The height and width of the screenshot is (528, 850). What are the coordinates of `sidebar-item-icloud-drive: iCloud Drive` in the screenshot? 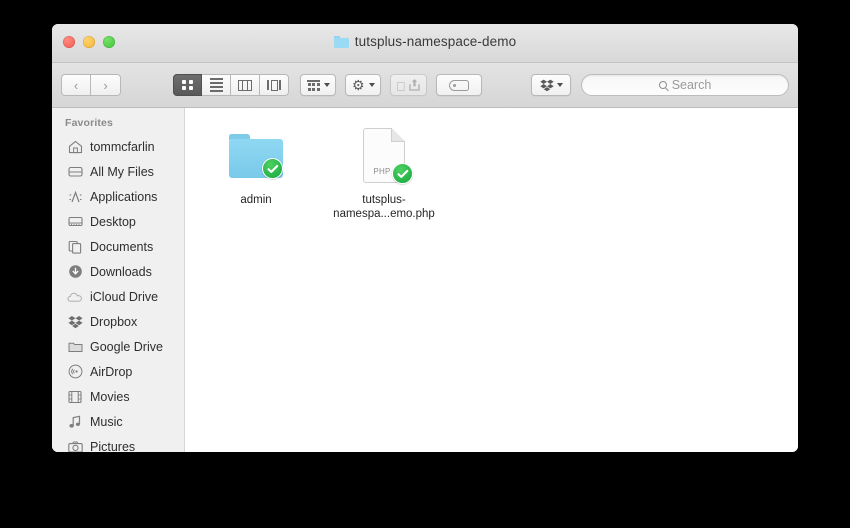 It's located at (118, 296).